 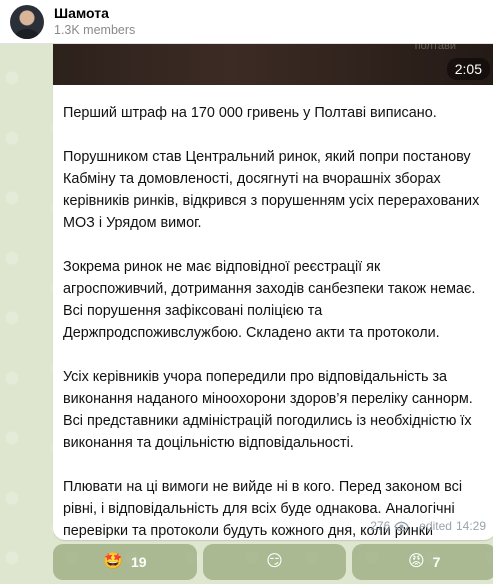 What do you see at coordinates (27, 21) in the screenshot?
I see `channel-avatar` at bounding box center [27, 21].